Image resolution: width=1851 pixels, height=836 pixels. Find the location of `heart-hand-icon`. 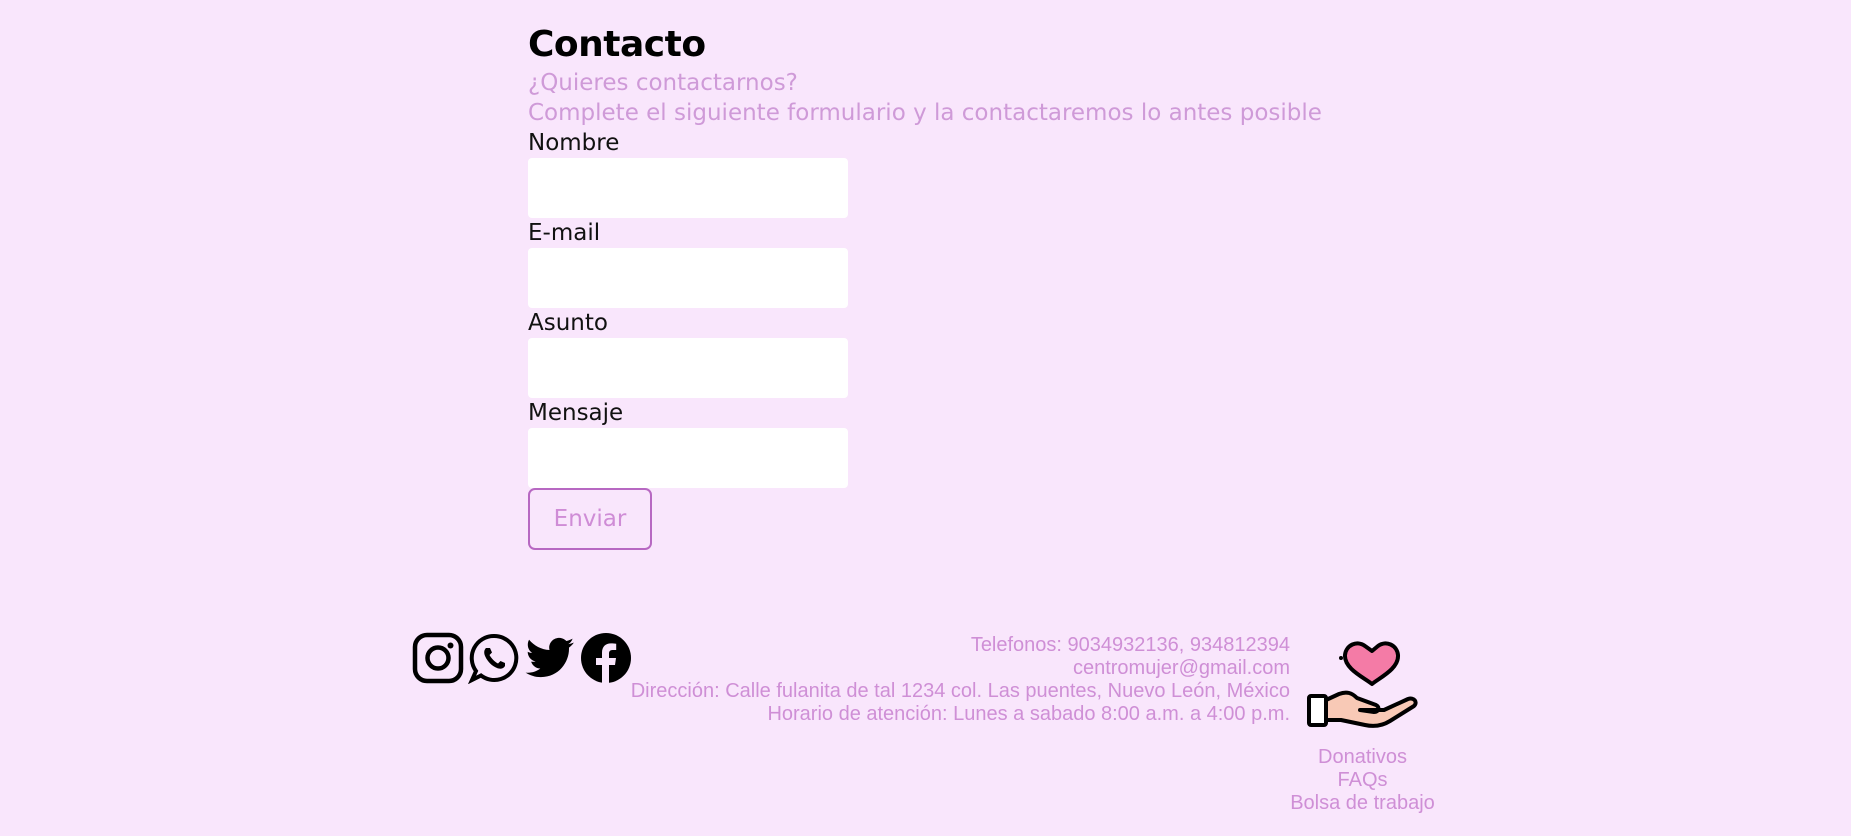

heart-hand-icon is located at coordinates (1362, 684).